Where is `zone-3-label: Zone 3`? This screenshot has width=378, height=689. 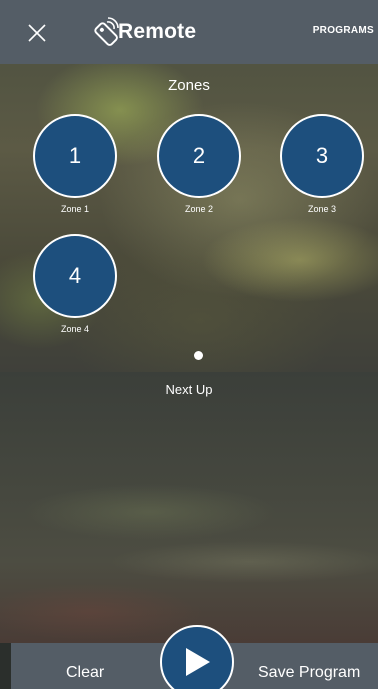
zone-3-label: Zone 3 is located at coordinates (322, 209).